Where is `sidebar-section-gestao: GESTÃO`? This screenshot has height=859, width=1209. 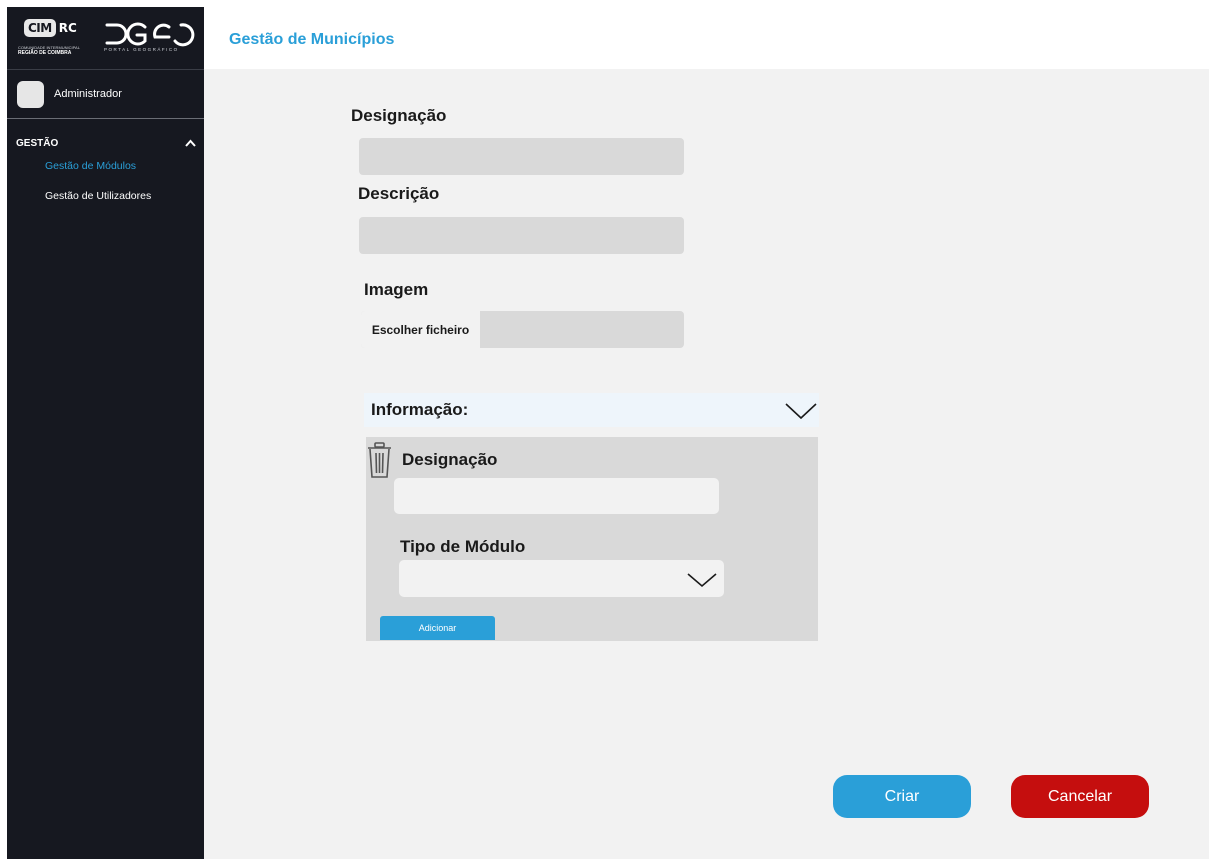 sidebar-section-gestao: GESTÃO is located at coordinates (106, 143).